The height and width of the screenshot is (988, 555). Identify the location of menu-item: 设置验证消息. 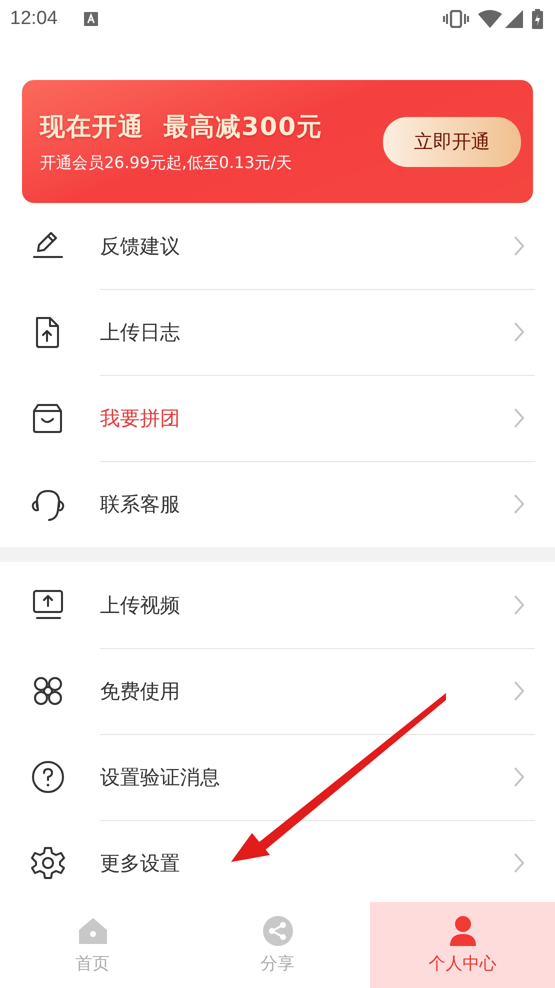
(277, 777).